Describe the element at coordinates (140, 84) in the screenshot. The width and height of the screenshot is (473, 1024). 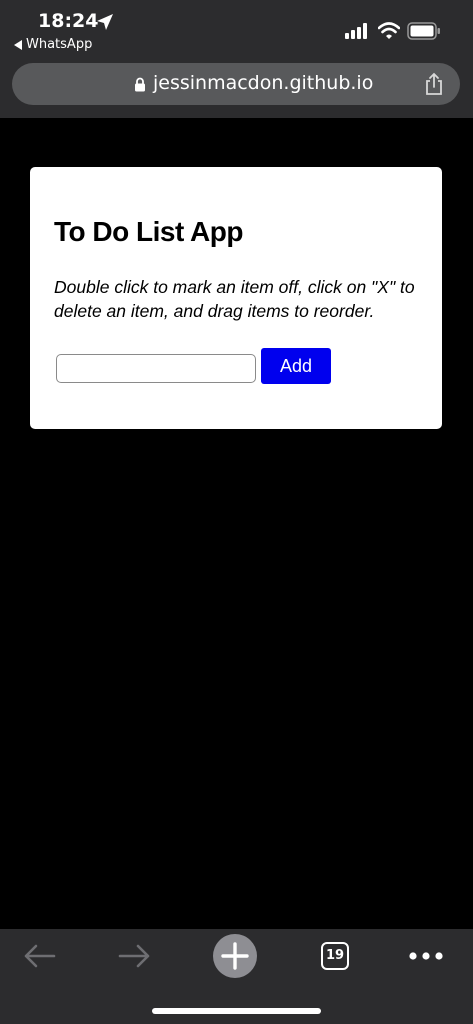
I see `lock-icon` at that location.